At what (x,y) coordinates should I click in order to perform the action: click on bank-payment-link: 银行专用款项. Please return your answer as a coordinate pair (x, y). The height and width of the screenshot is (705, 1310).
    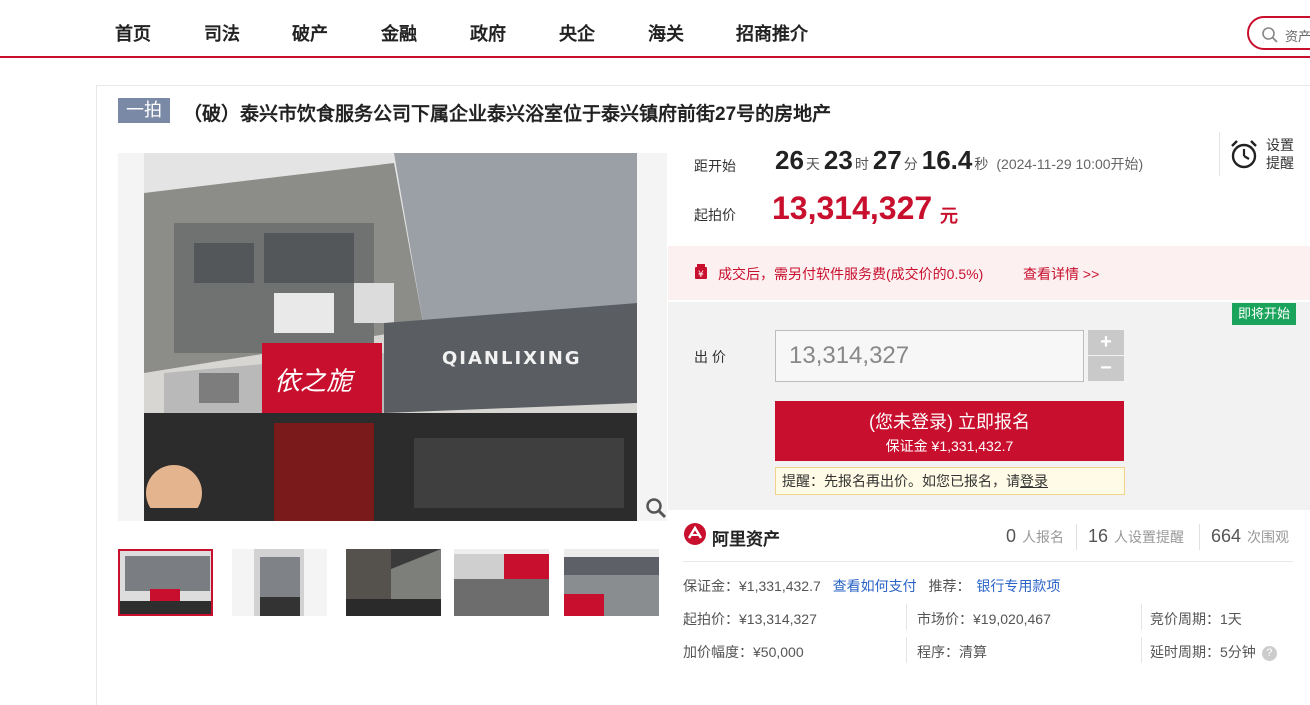
    Looking at the image, I should click on (1018, 586).